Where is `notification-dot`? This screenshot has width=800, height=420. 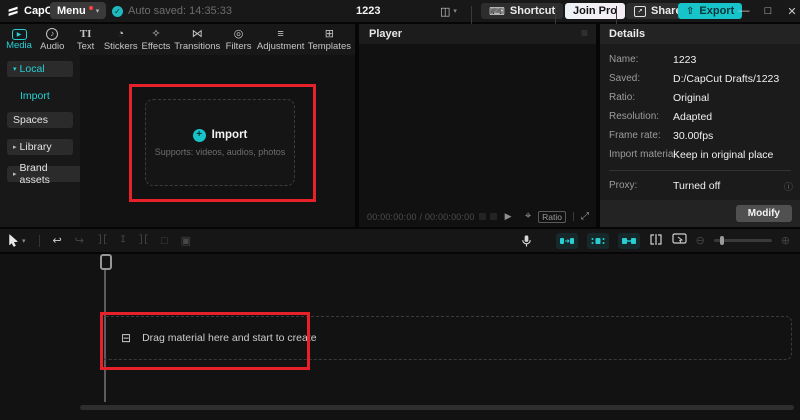
notification-dot is located at coordinates (90, 7).